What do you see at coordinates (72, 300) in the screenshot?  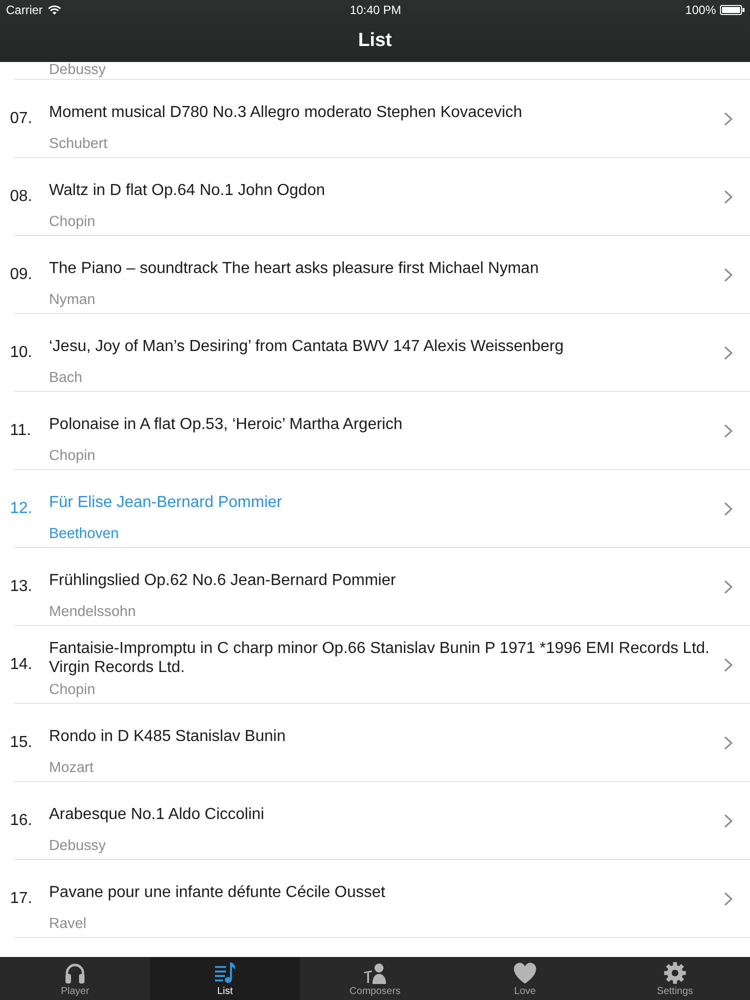 I see `composer-name: Nyman` at bounding box center [72, 300].